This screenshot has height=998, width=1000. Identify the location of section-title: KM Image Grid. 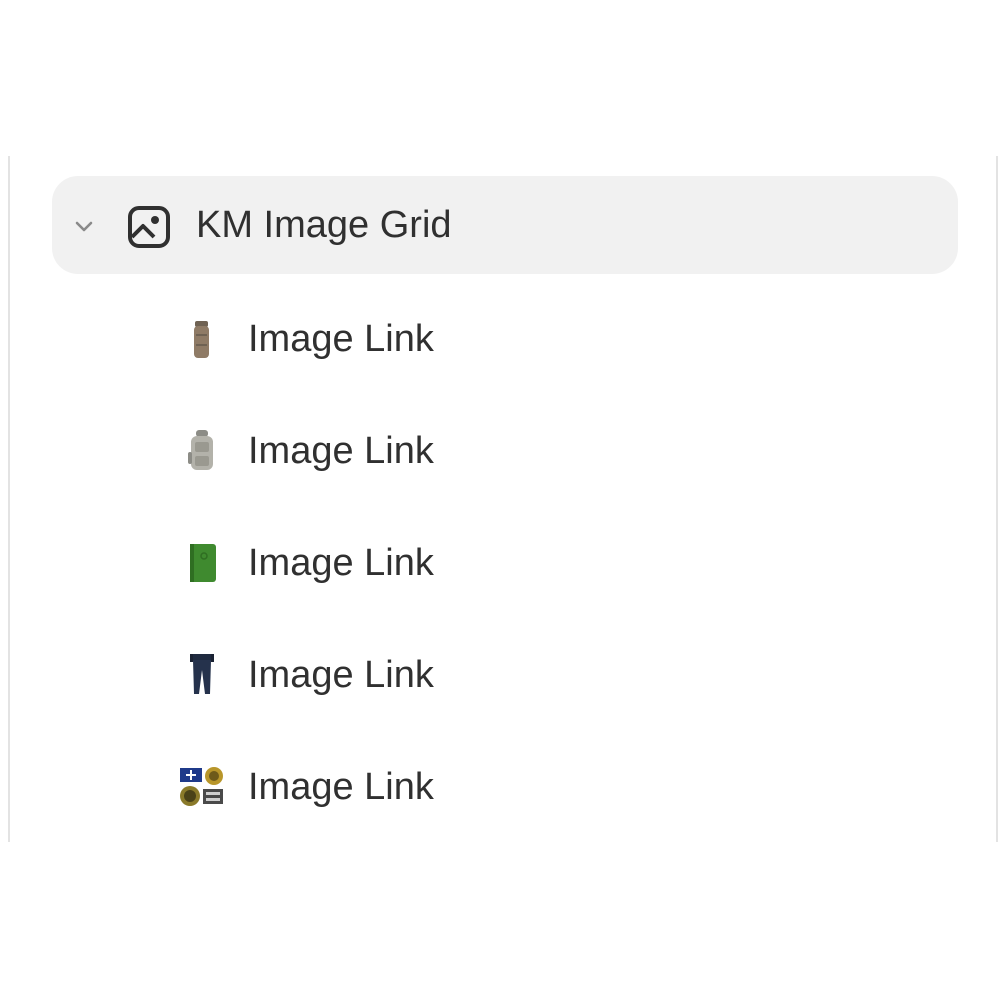
(324, 225).